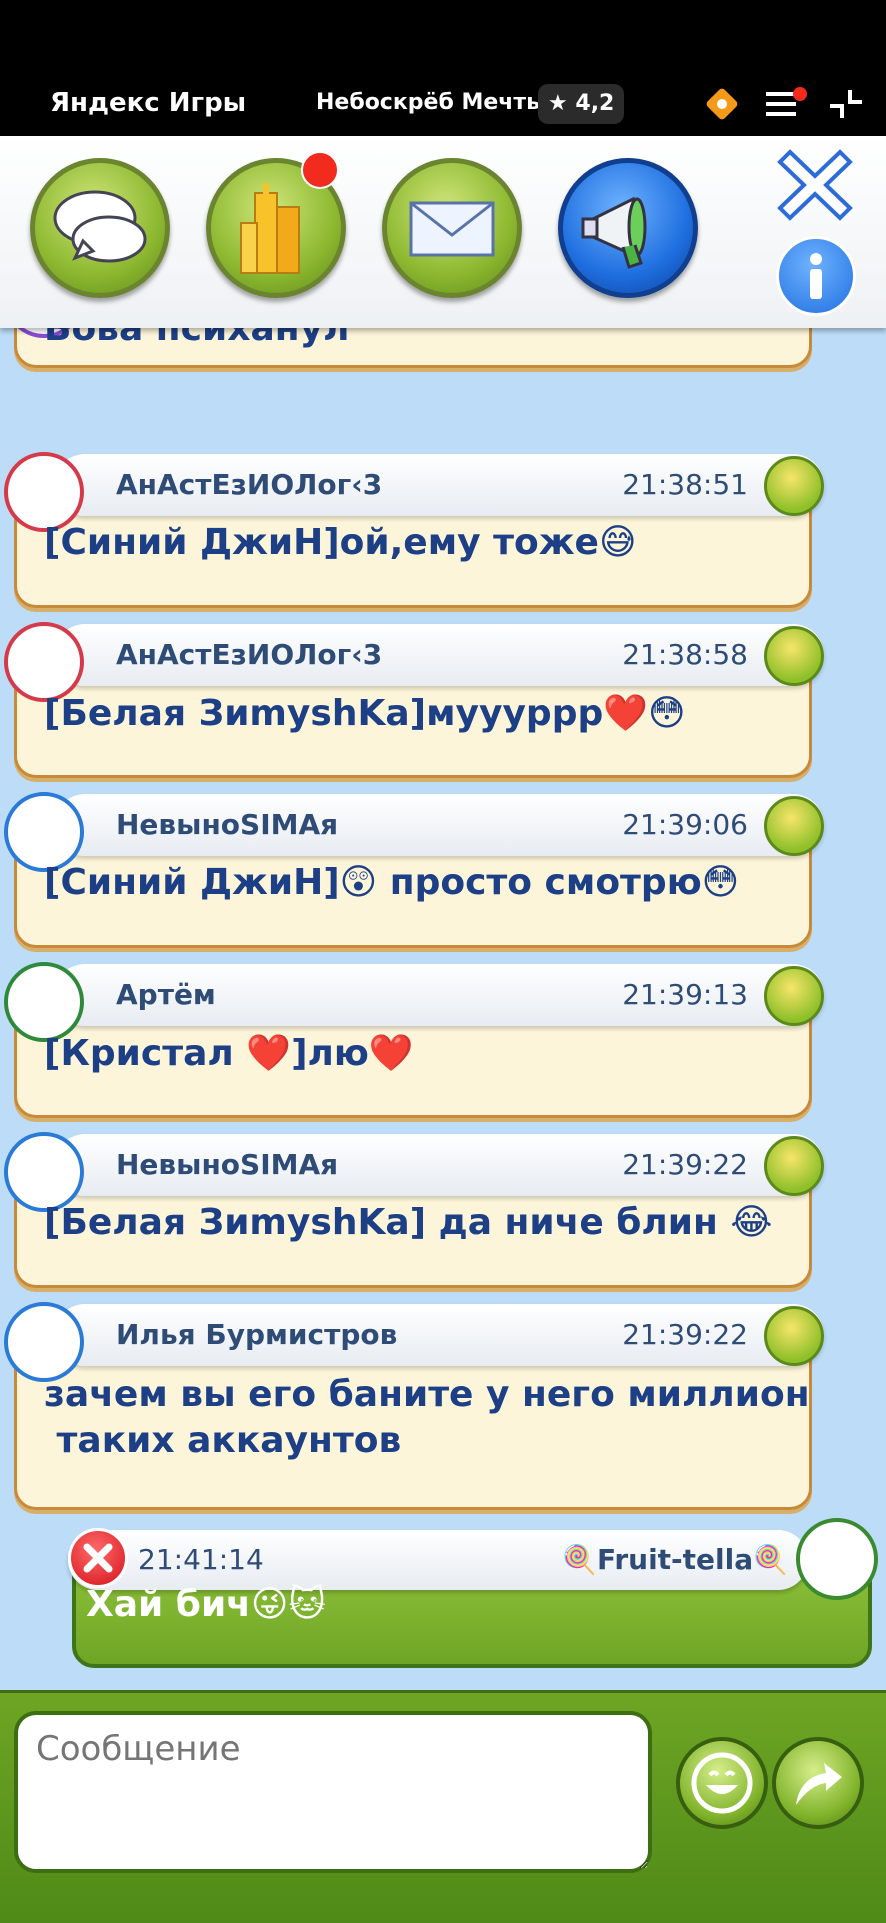  What do you see at coordinates (439, 825) in the screenshot?
I see `message-header: НевыноSIMAя 21:39:06` at bounding box center [439, 825].